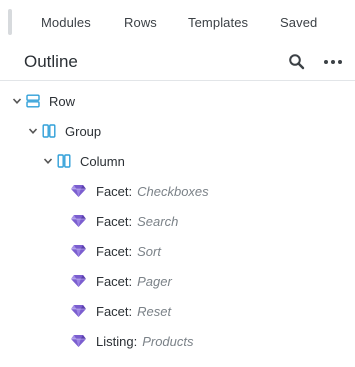 Image resolution: width=355 pixels, height=367 pixels. What do you see at coordinates (66, 22) in the screenshot?
I see `tab-modules: Modules` at bounding box center [66, 22].